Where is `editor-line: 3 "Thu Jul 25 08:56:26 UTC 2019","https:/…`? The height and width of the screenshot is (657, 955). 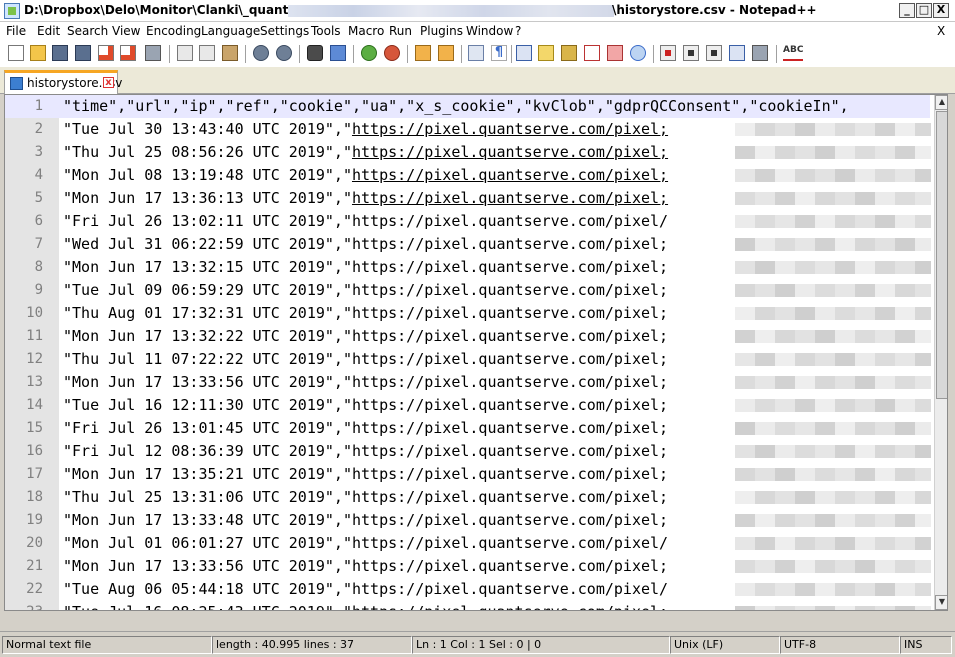 editor-line: 3 "Thu Jul 25 08:56:26 UTC 2019","https:/… is located at coordinates (468, 152).